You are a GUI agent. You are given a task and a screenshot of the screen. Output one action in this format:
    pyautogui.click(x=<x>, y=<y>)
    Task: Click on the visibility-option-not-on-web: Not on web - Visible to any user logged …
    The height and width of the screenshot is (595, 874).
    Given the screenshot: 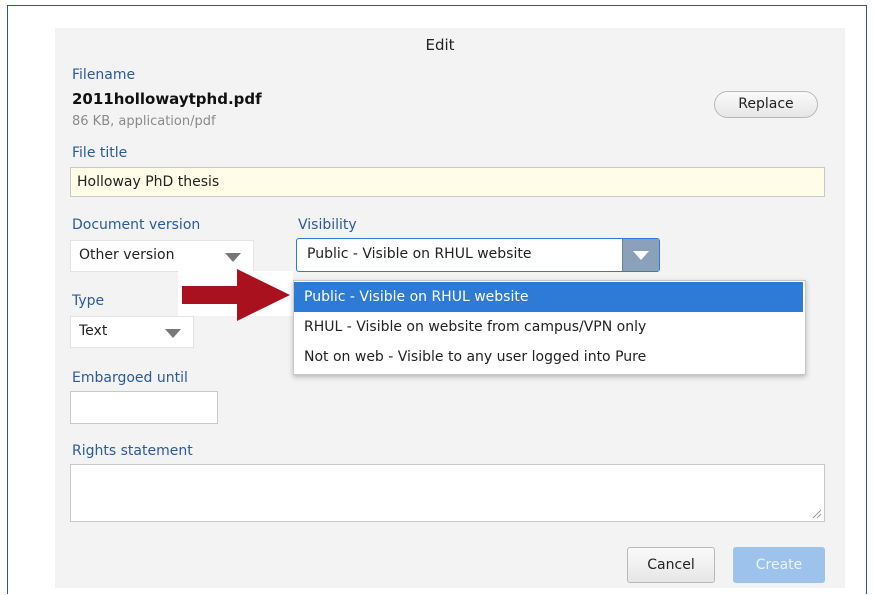 What is the action you would take?
    pyautogui.click(x=548, y=357)
    